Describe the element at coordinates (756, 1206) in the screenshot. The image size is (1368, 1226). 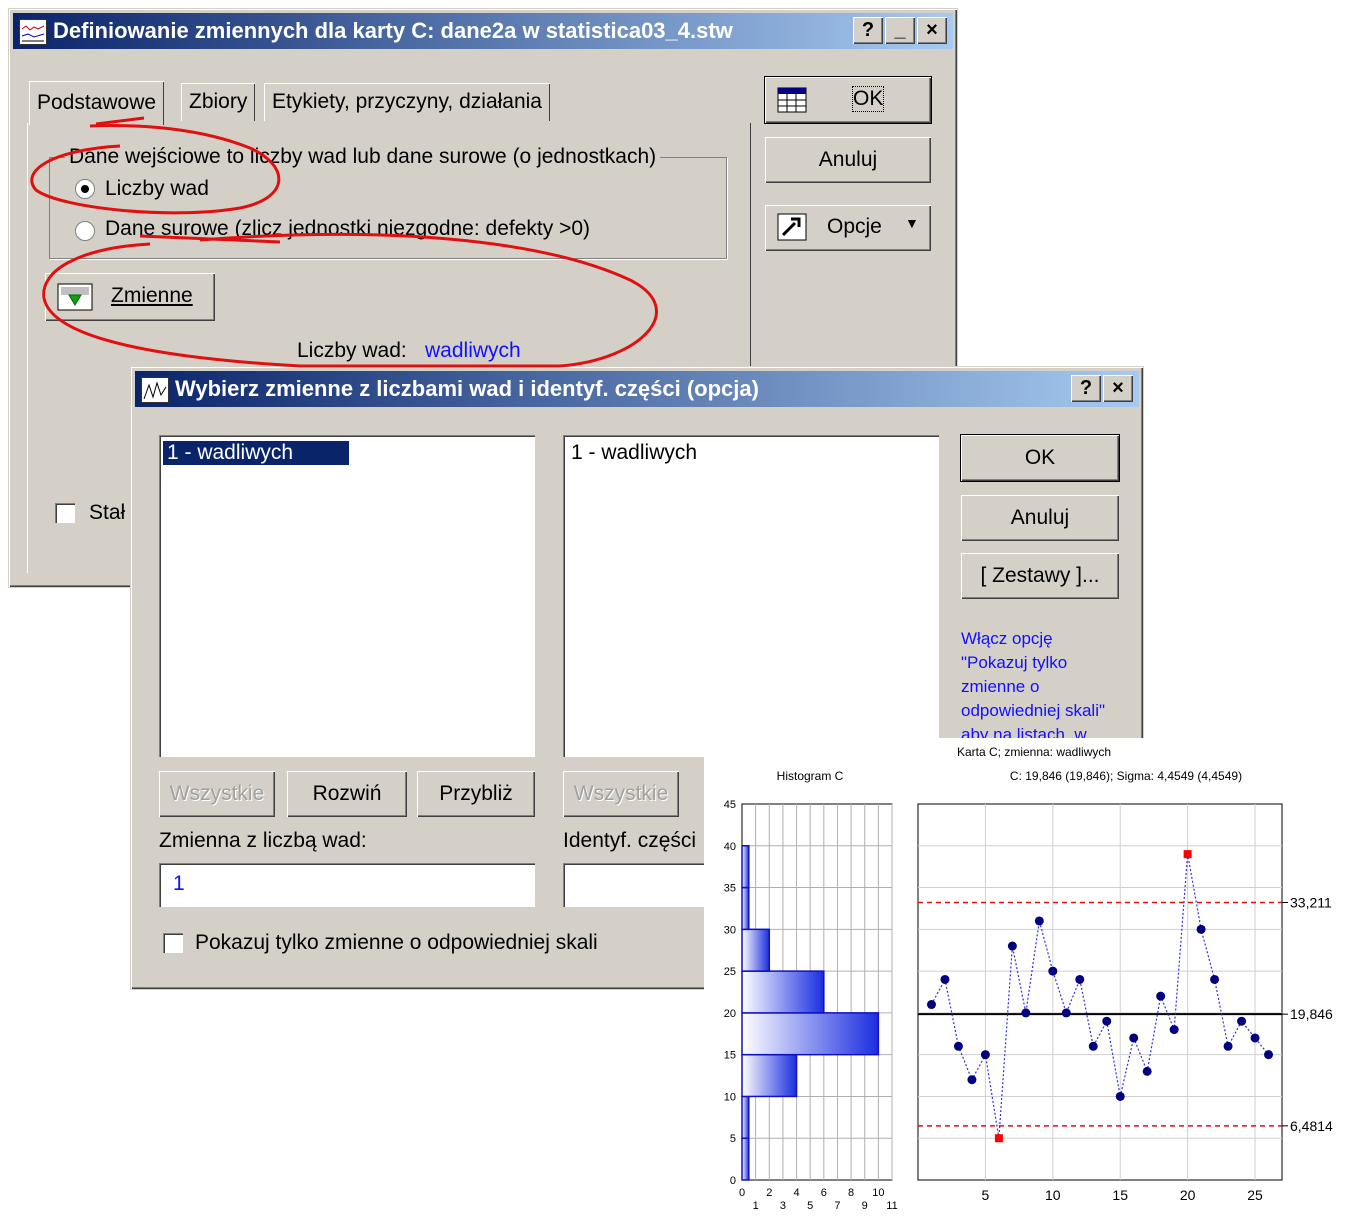
I see `histogram-x-tick: 1` at that location.